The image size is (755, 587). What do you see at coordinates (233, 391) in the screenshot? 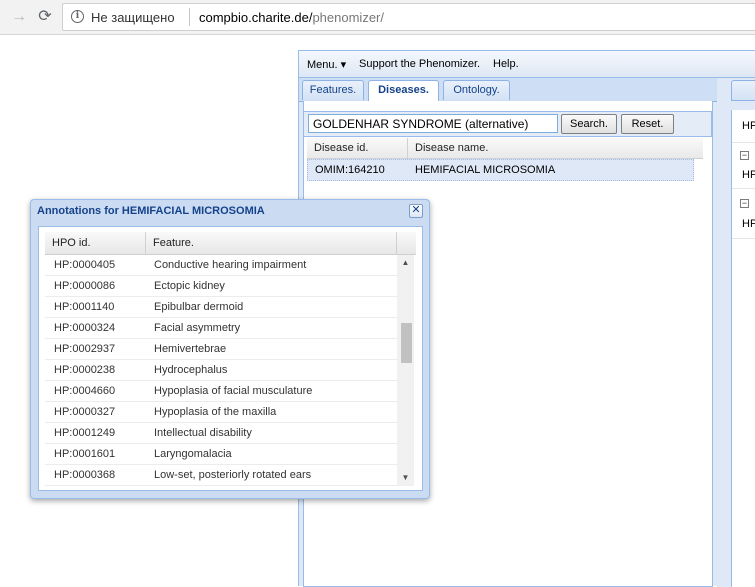
I see `feature-cell: Hypoplasia of facial musculature` at bounding box center [233, 391].